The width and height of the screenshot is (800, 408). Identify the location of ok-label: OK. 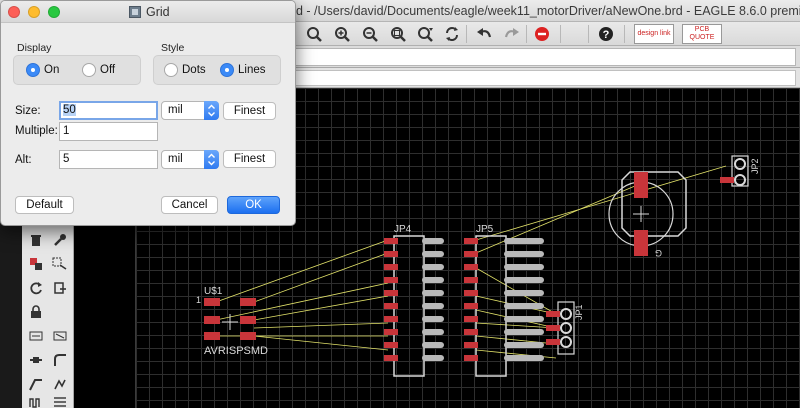
(253, 205).